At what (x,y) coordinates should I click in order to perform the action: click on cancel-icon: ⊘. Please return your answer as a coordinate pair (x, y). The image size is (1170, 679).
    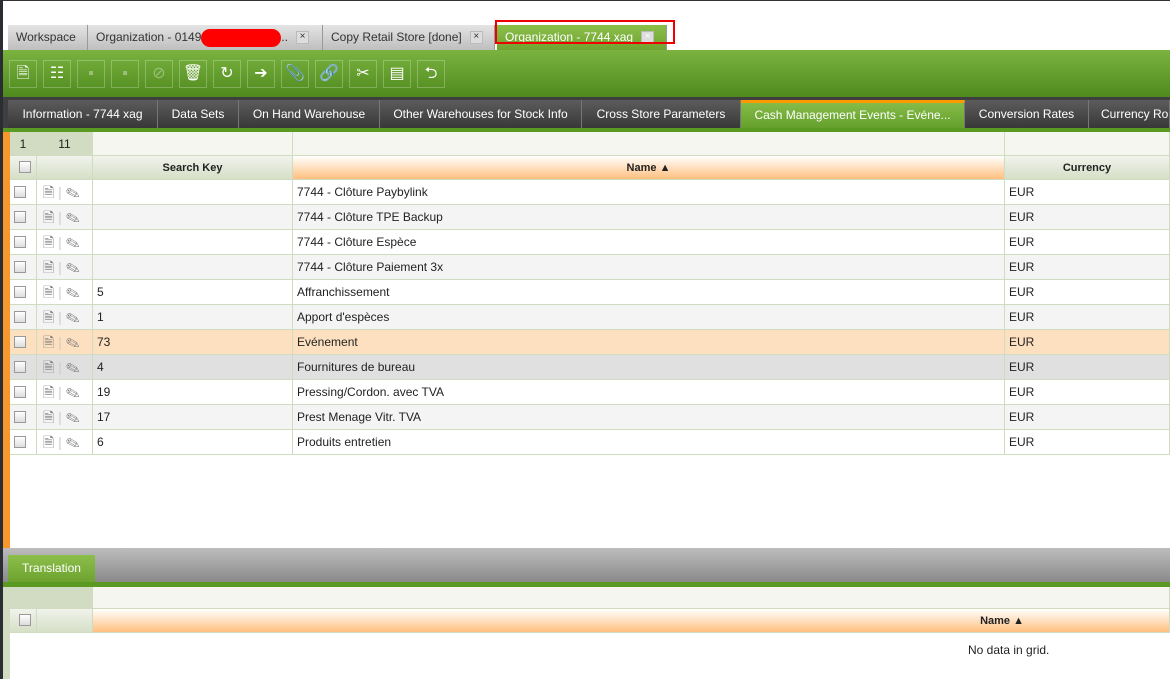
    Looking at the image, I should click on (159, 74).